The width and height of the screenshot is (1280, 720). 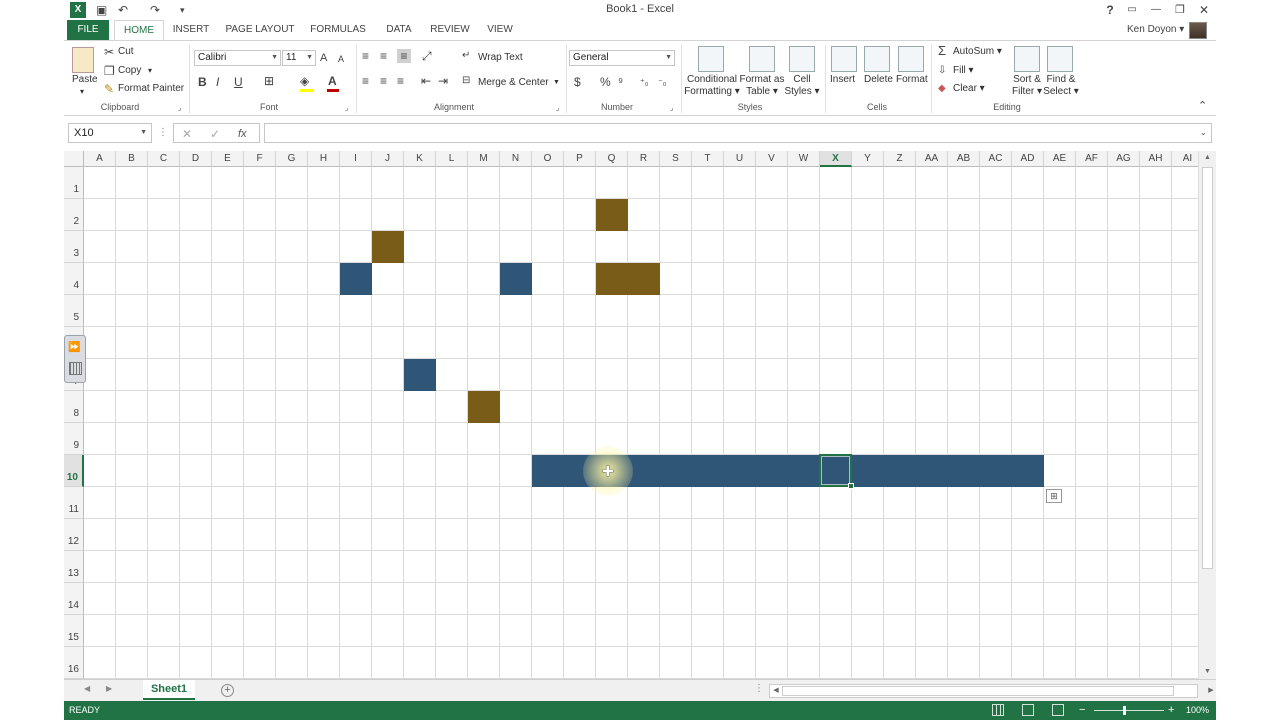 I want to click on column-header: E, so click(x=228, y=159).